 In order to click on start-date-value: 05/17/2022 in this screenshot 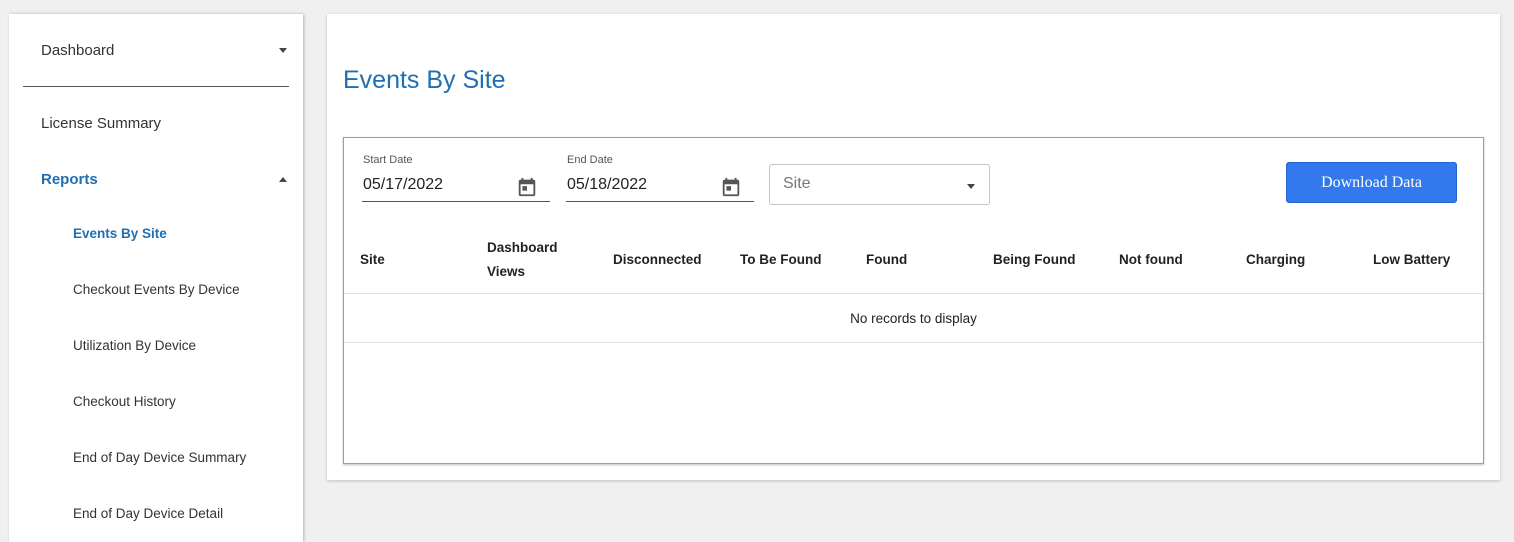, I will do `click(403, 184)`.